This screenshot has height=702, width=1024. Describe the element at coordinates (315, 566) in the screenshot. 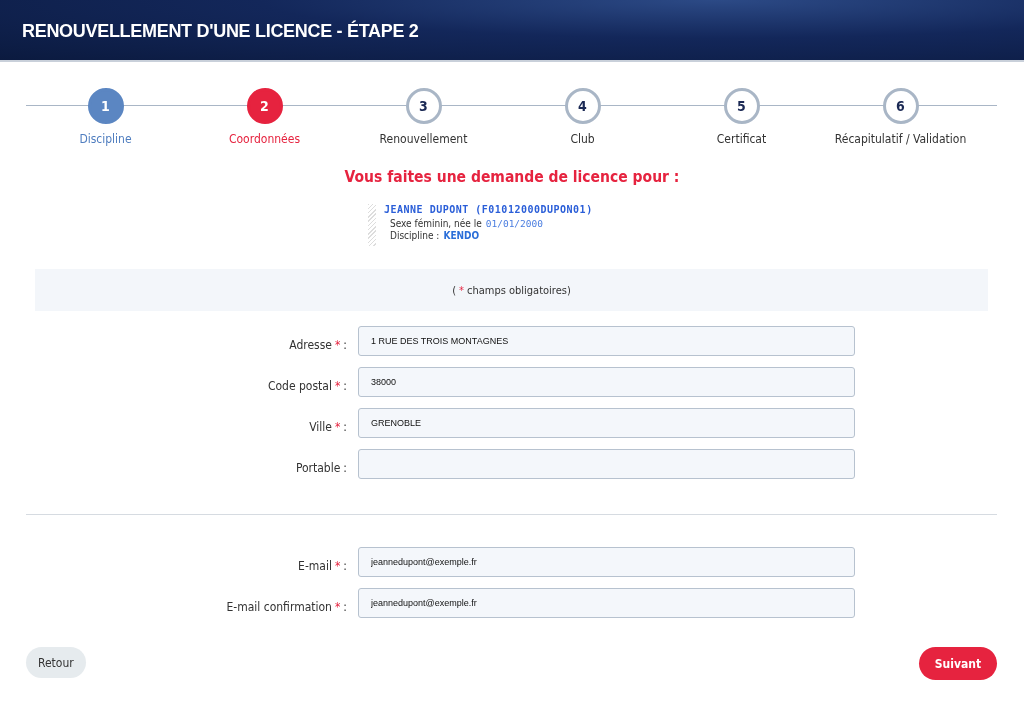

I see `field-label: E-mail` at that location.